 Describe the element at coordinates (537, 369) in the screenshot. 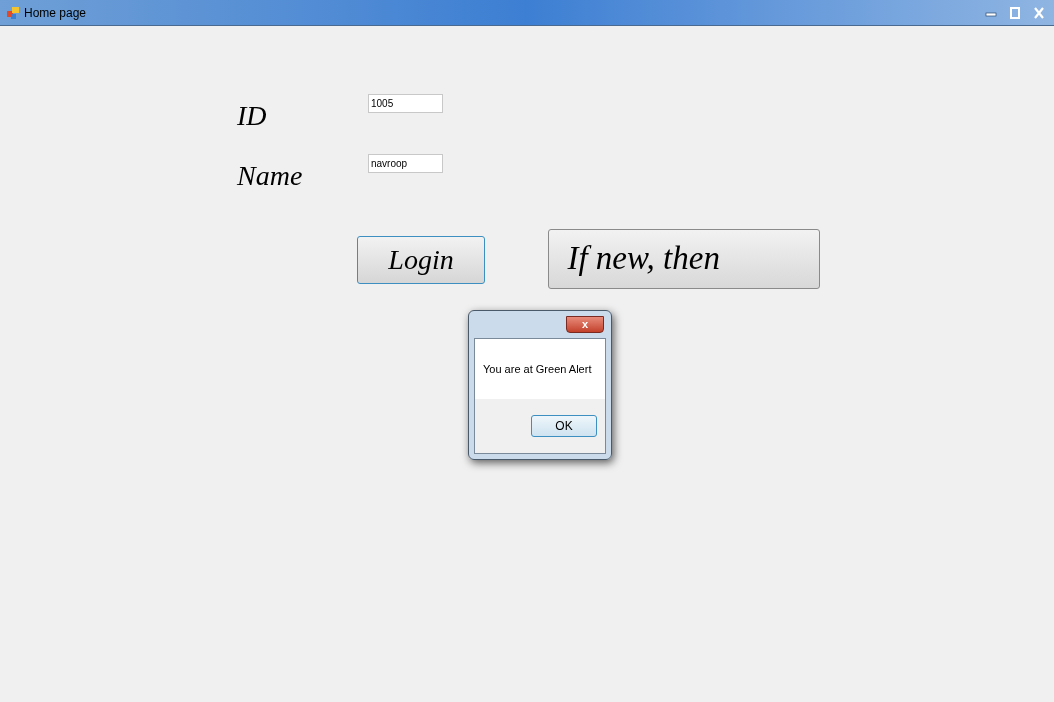

I see `message-text: You are at Green Alert` at that location.